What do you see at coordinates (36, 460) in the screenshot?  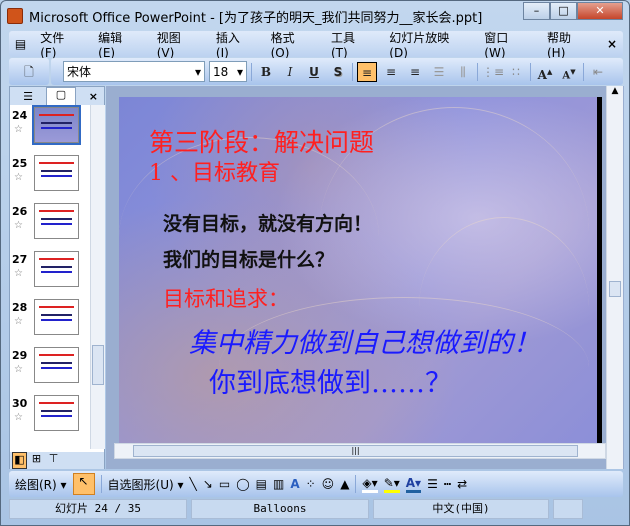 I see `slide-sorter-icon: ⊞` at bounding box center [36, 460].